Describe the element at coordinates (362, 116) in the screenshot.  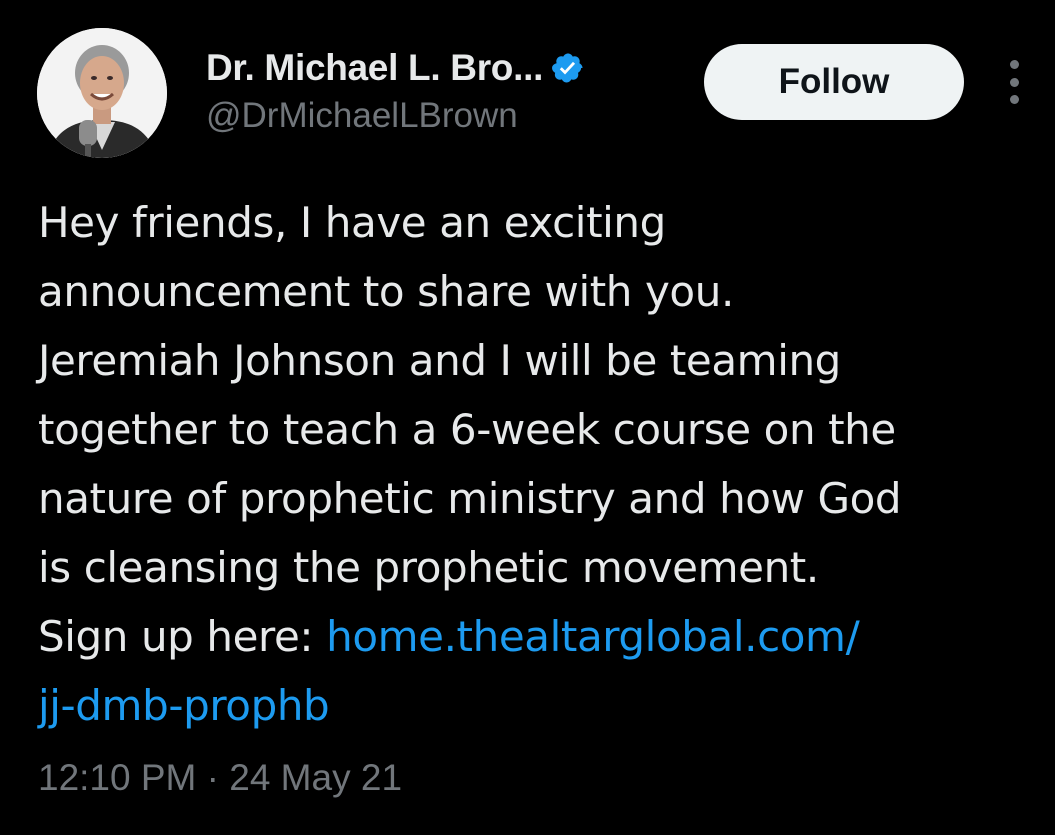
I see `author-handle: @DrMichaelLBrown` at that location.